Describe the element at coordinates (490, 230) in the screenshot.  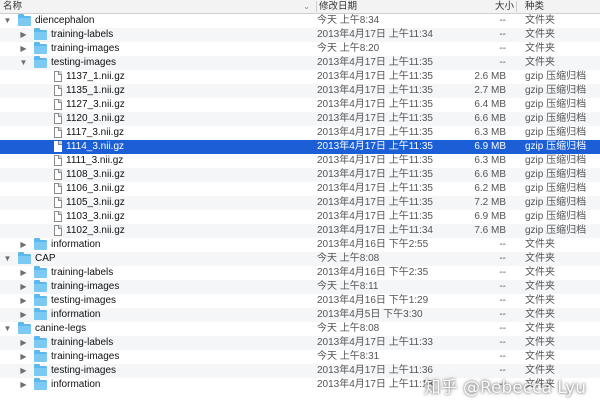
I see `item-size: 7.6 MB` at that location.